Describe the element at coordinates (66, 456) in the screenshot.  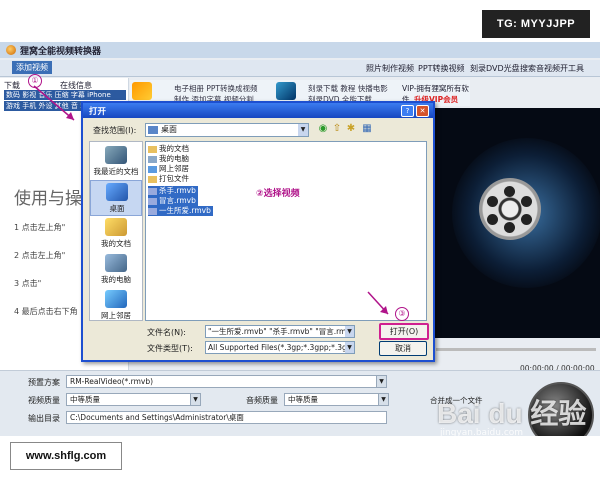
I see `bottom-watermark: www.shflg.com` at that location.